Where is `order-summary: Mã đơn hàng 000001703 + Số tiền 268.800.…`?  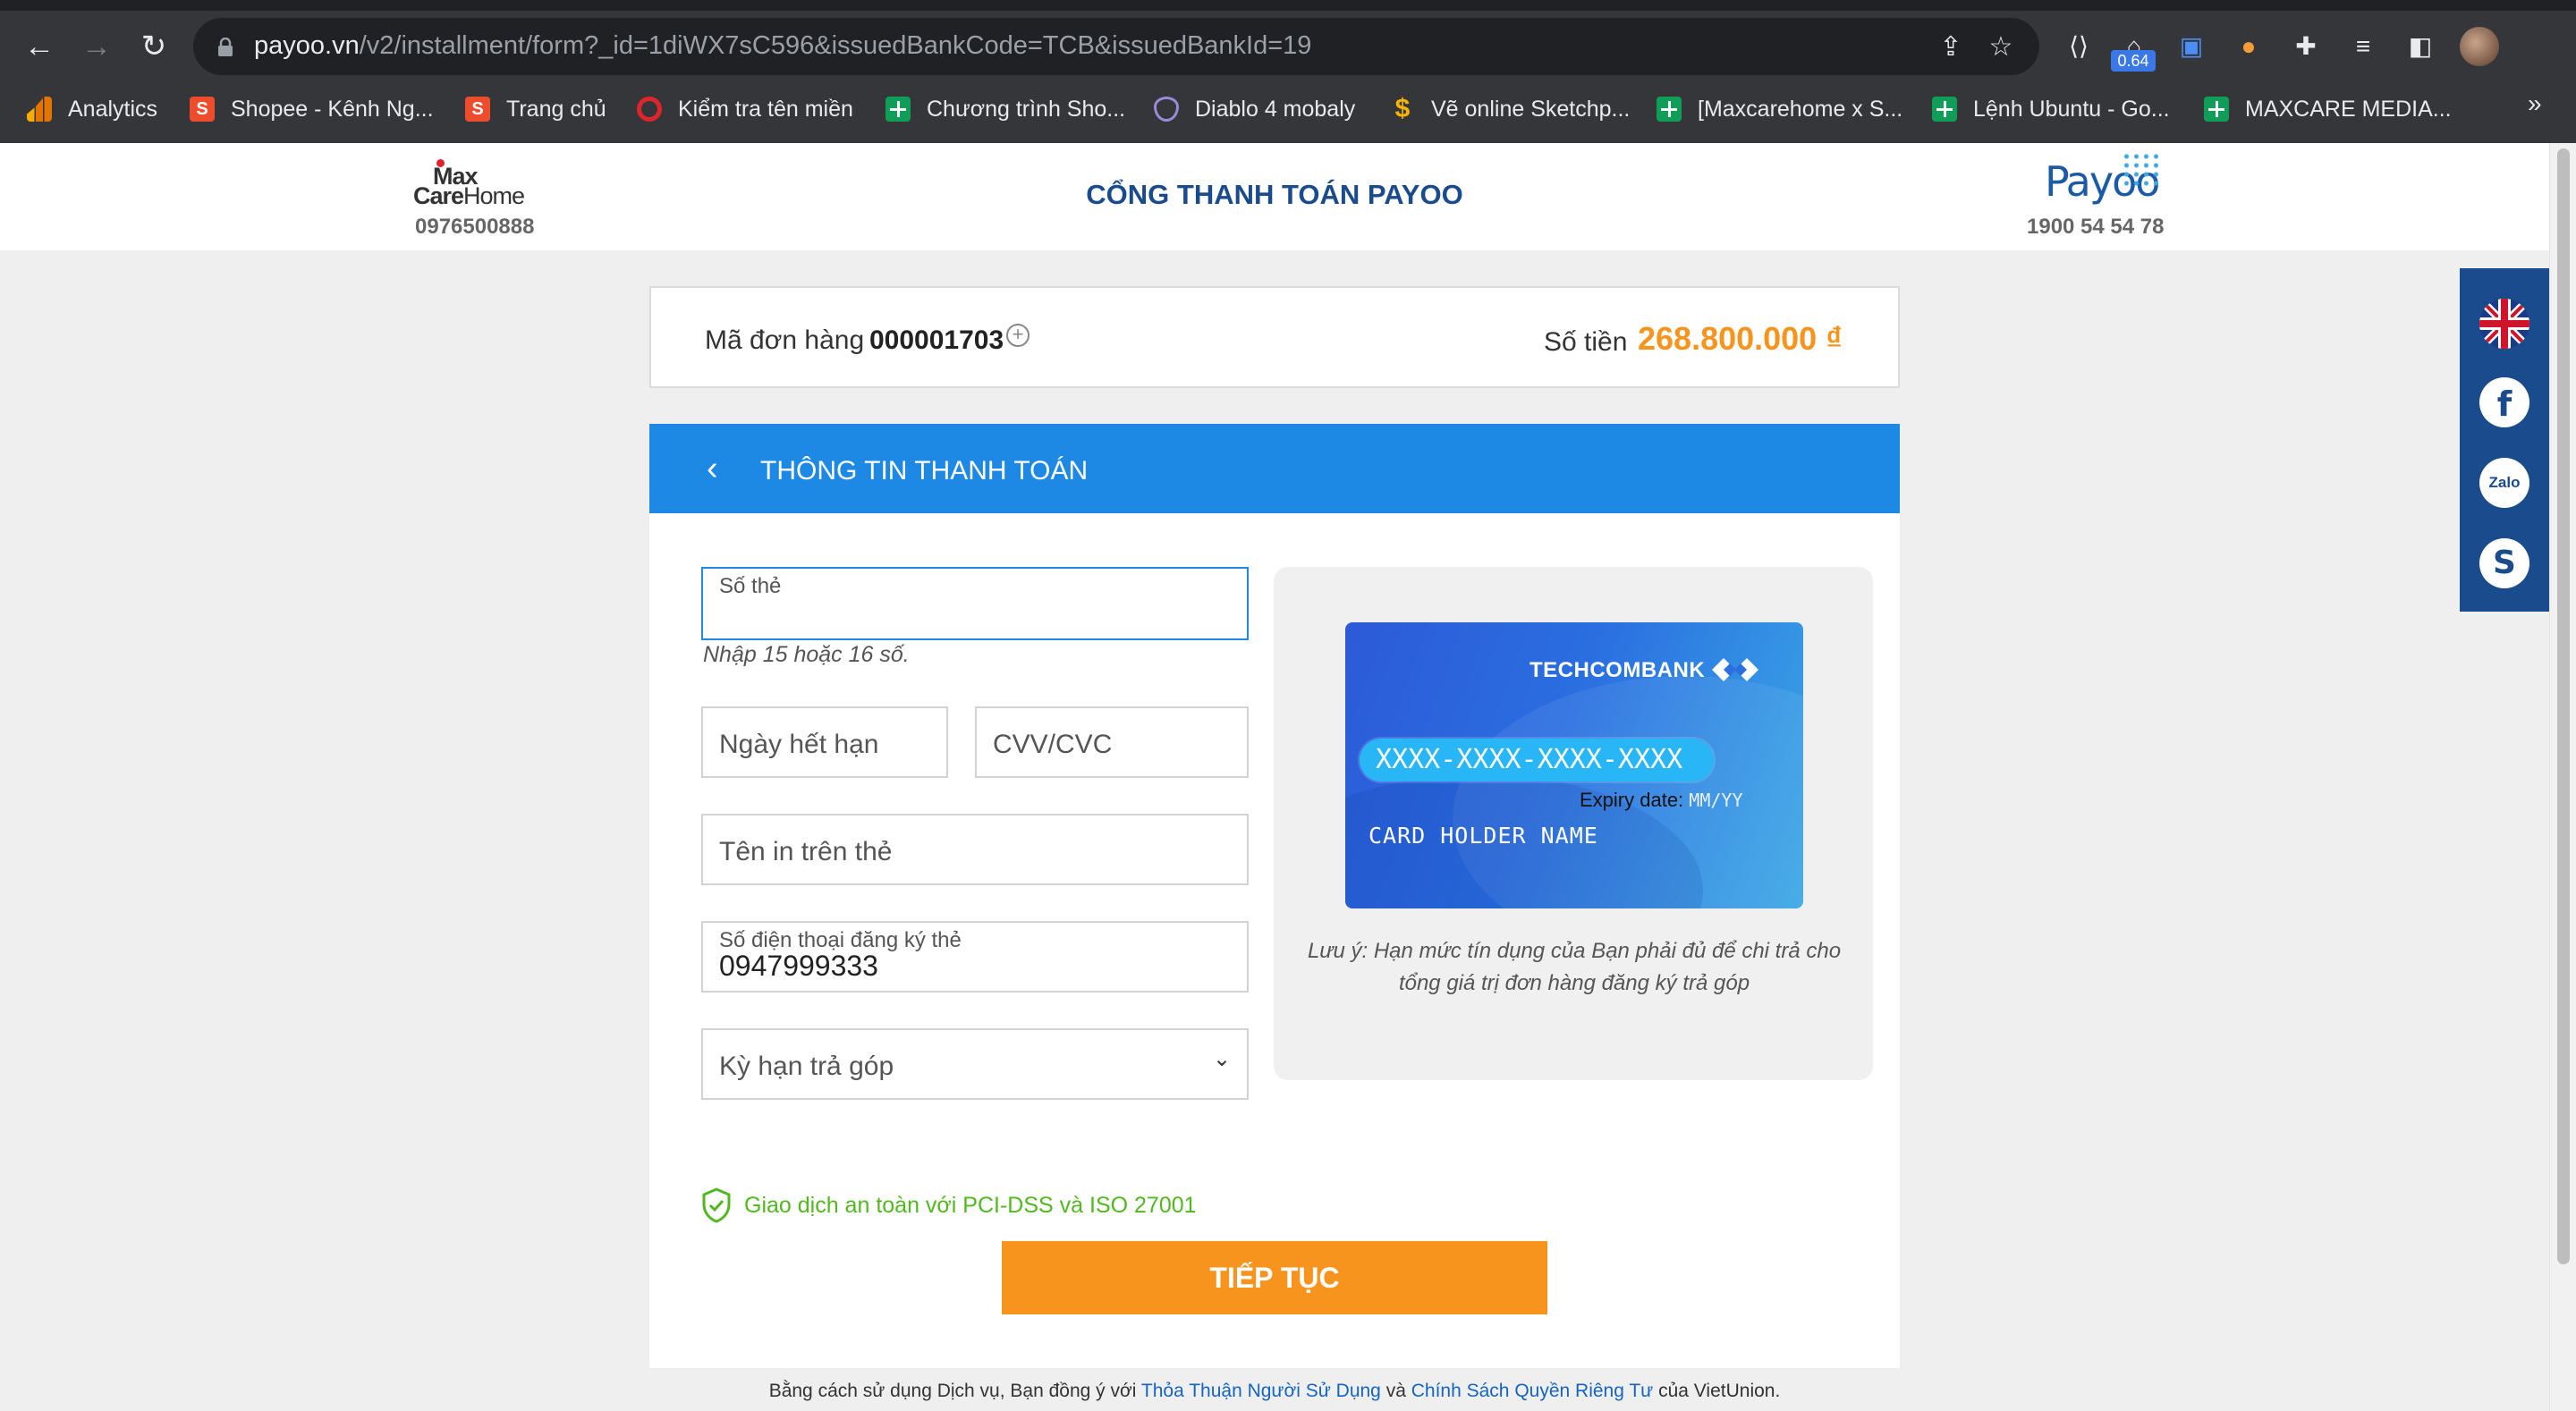
order-summary: Mã đơn hàng 000001703 + Số tiền 268.800.… is located at coordinates (1274, 337).